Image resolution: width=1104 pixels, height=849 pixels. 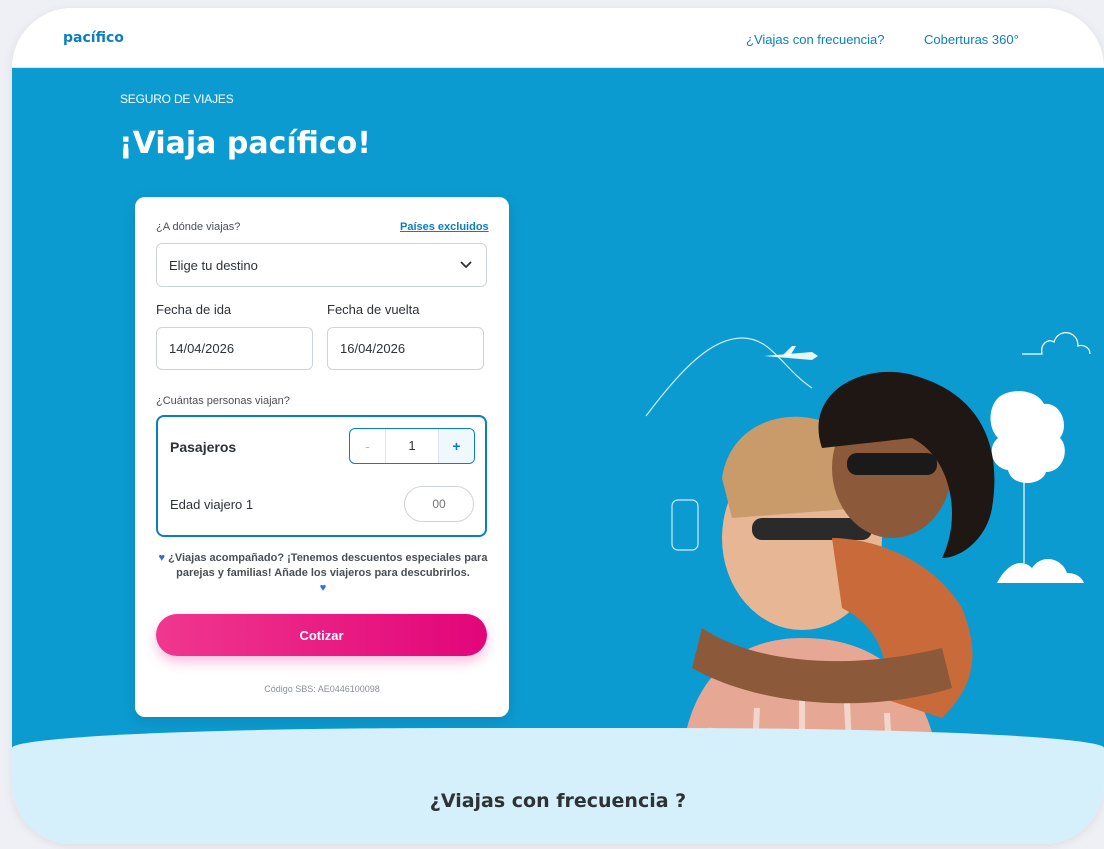 I want to click on quote-button: Cotizar, so click(x=321, y=635).